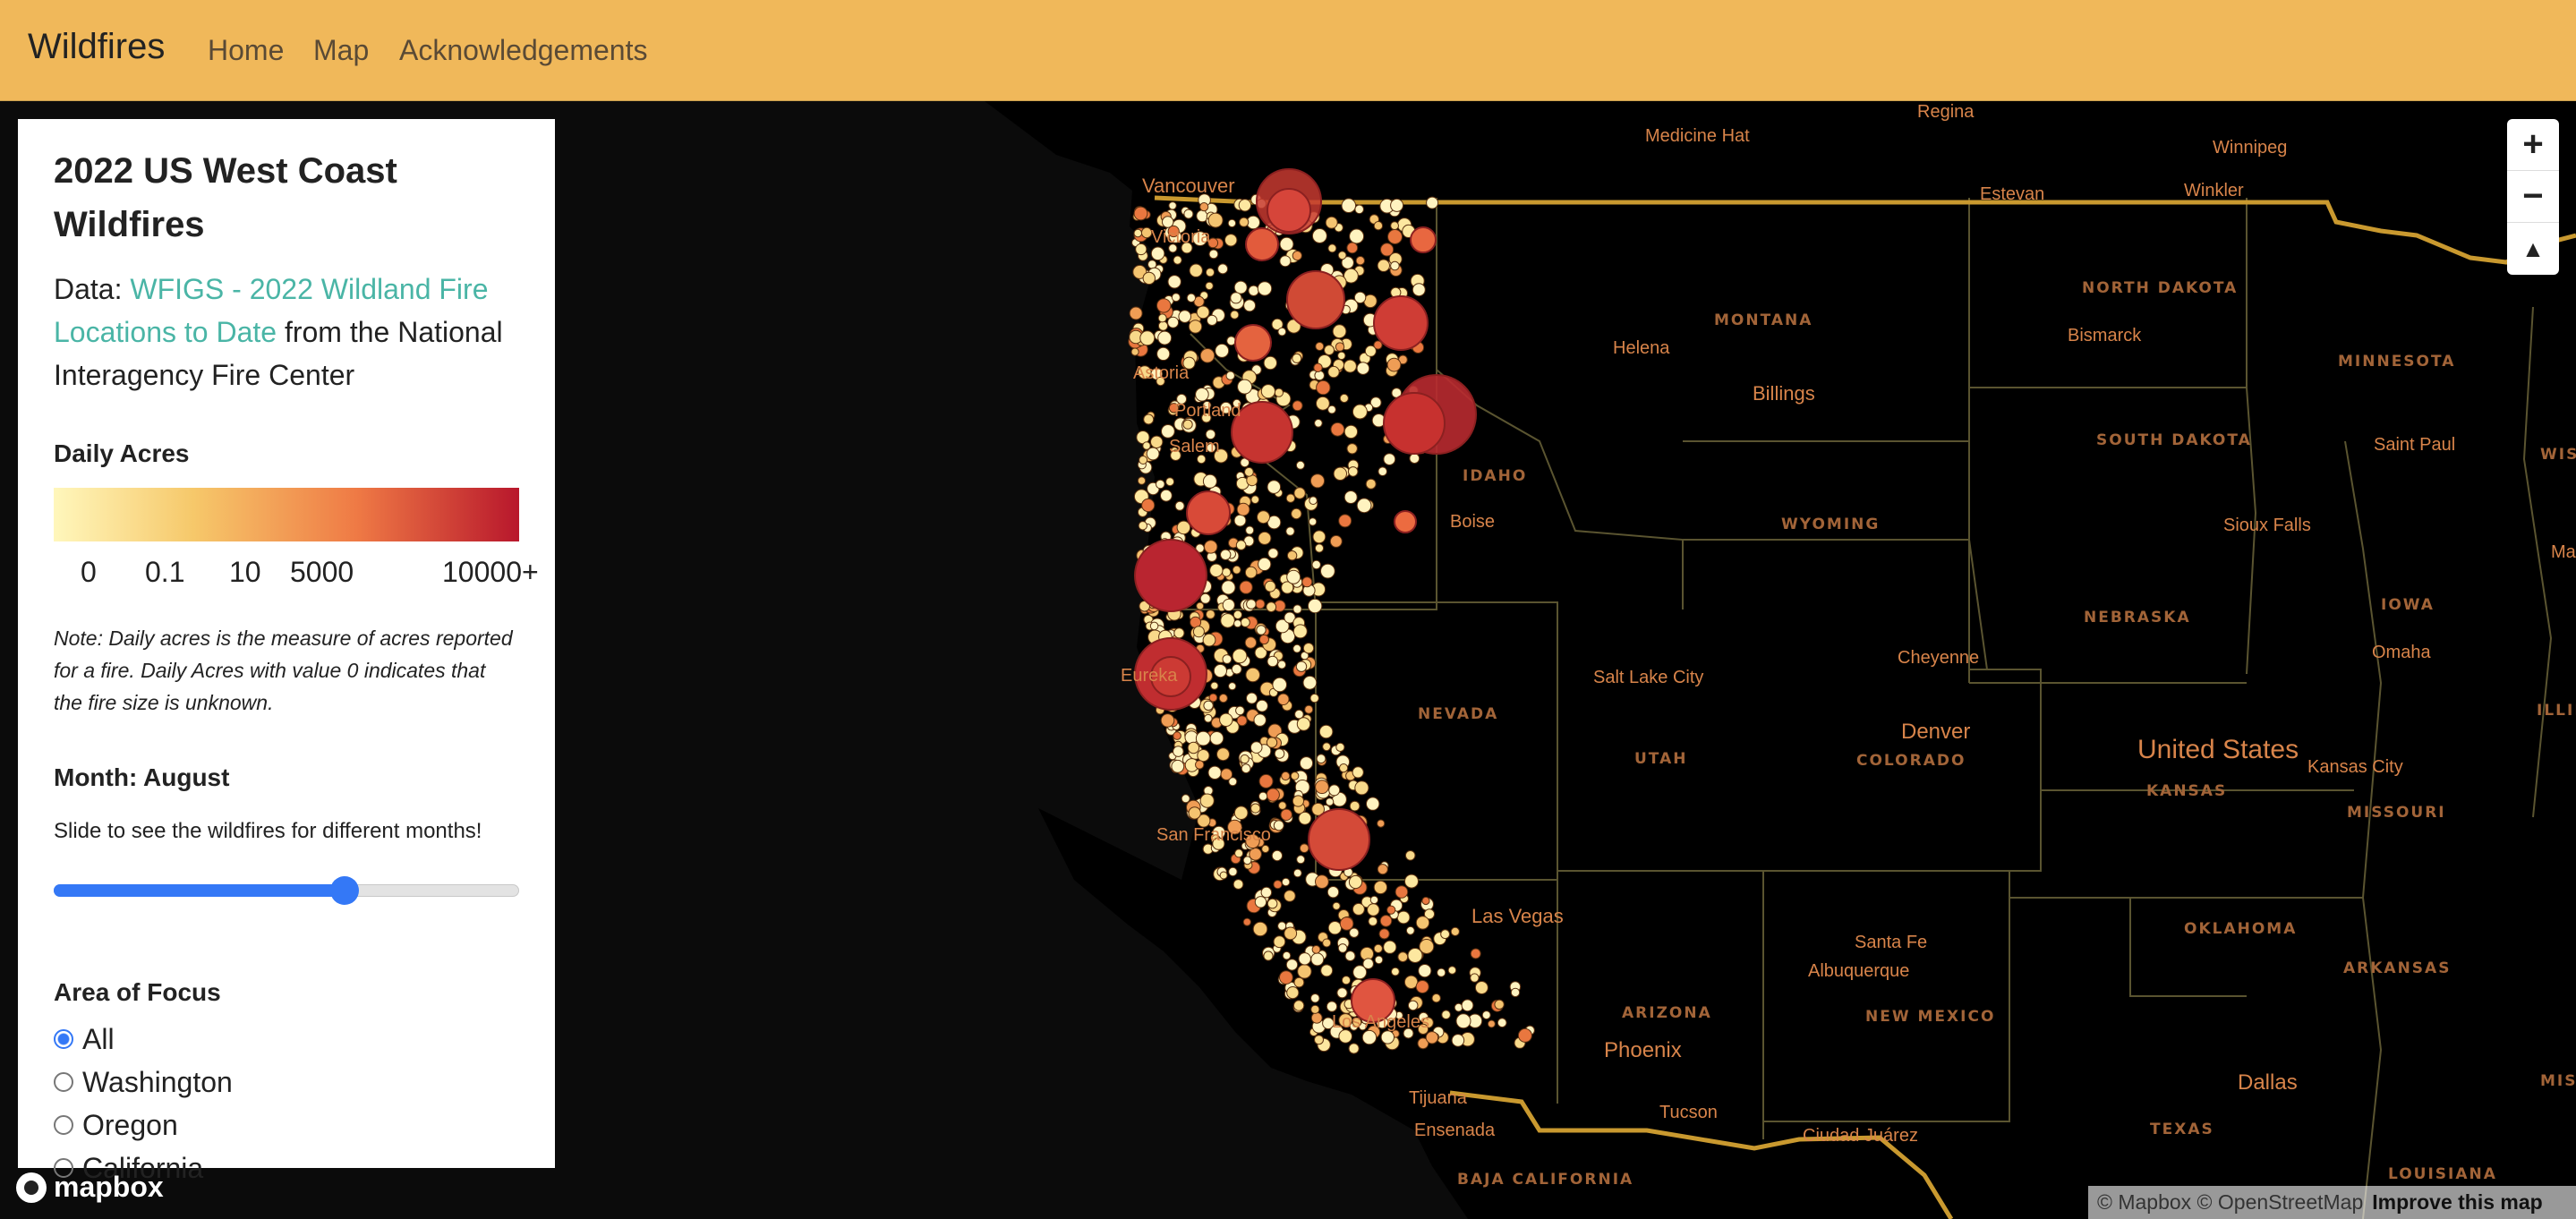  Describe the element at coordinates (157, 1082) in the screenshot. I see `radio-label: Washington` at that location.